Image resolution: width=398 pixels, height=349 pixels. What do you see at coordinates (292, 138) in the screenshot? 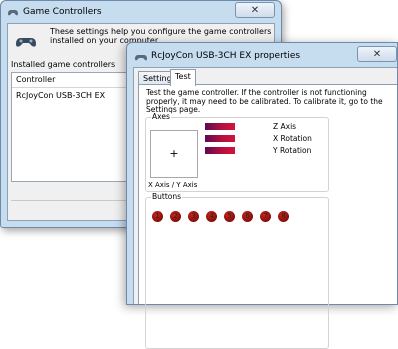
I see `x-rotation-label: X Rotation` at bounding box center [292, 138].